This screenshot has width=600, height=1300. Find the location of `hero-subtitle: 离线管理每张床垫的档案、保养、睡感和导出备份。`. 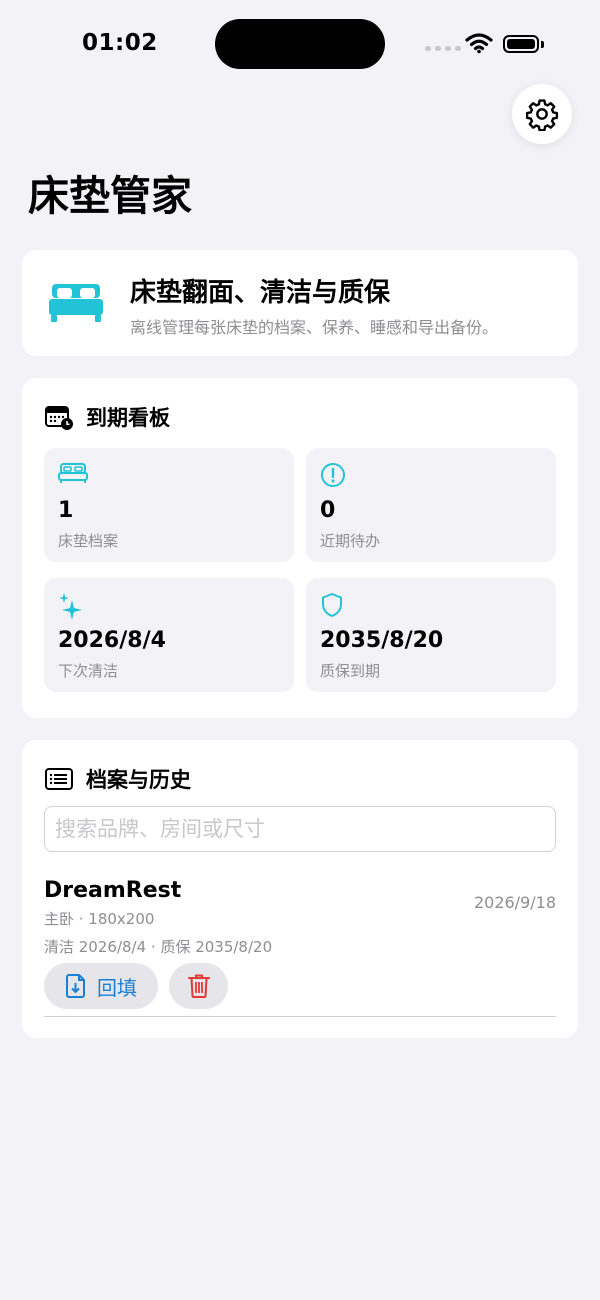

hero-subtitle: 离线管理每张床垫的档案、保养、睡感和导出备份。 is located at coordinates (314, 327).